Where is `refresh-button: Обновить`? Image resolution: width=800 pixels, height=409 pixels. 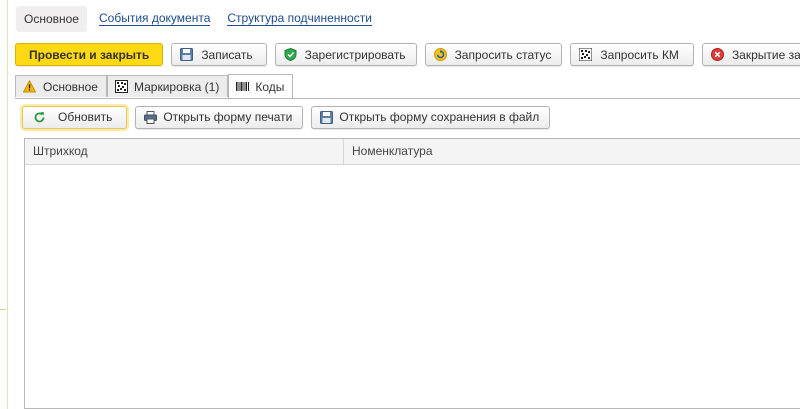 refresh-button: Обновить is located at coordinates (75, 117).